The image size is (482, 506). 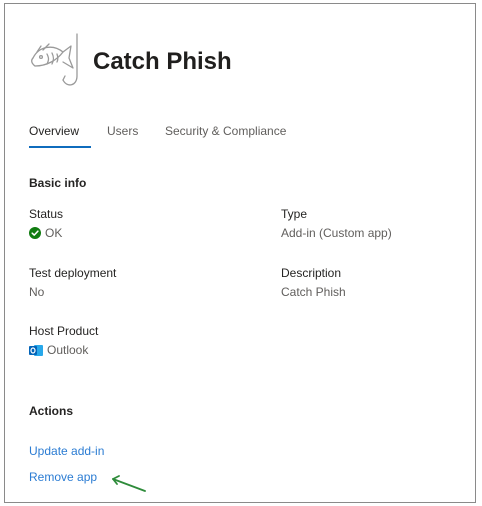 I want to click on status-text: OK, so click(x=54, y=233).